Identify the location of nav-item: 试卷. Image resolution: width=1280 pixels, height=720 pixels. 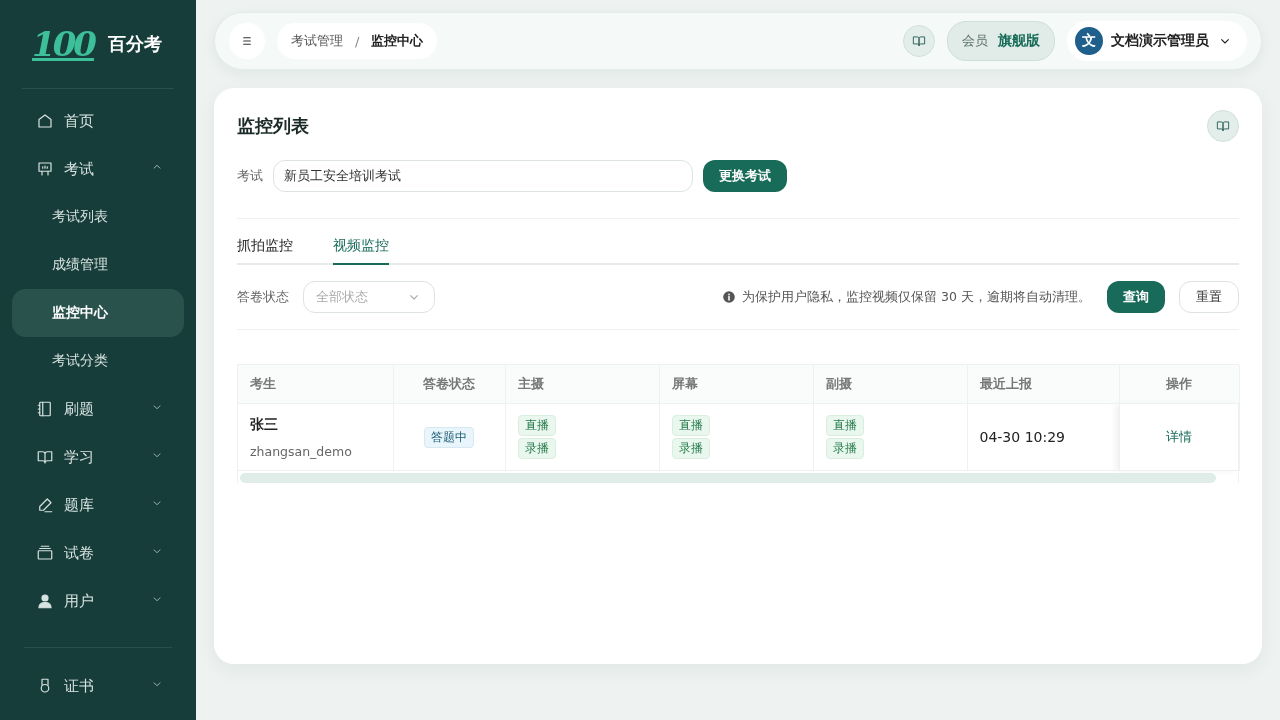
(98, 553).